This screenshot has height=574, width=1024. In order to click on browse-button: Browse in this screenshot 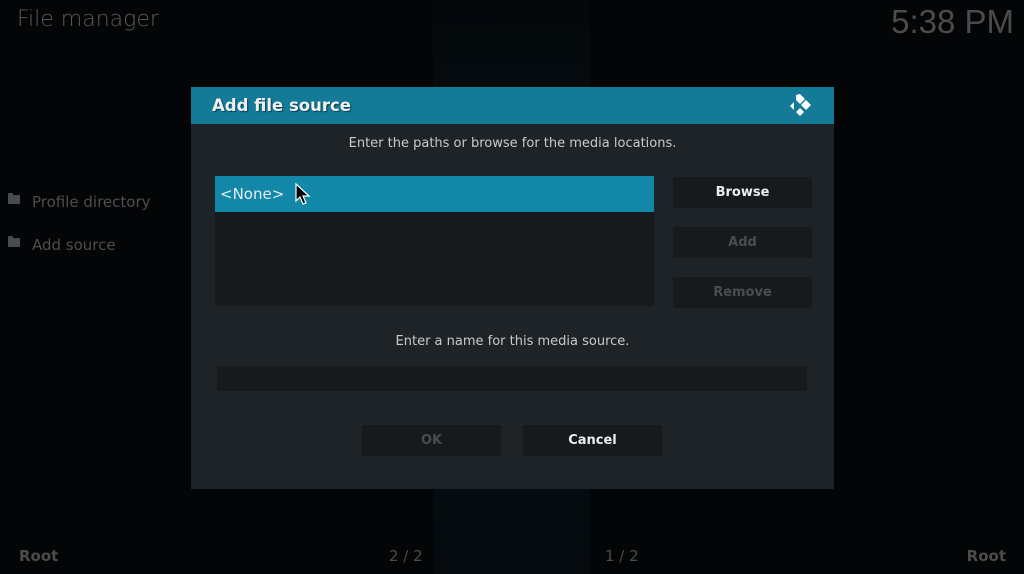, I will do `click(742, 192)`.